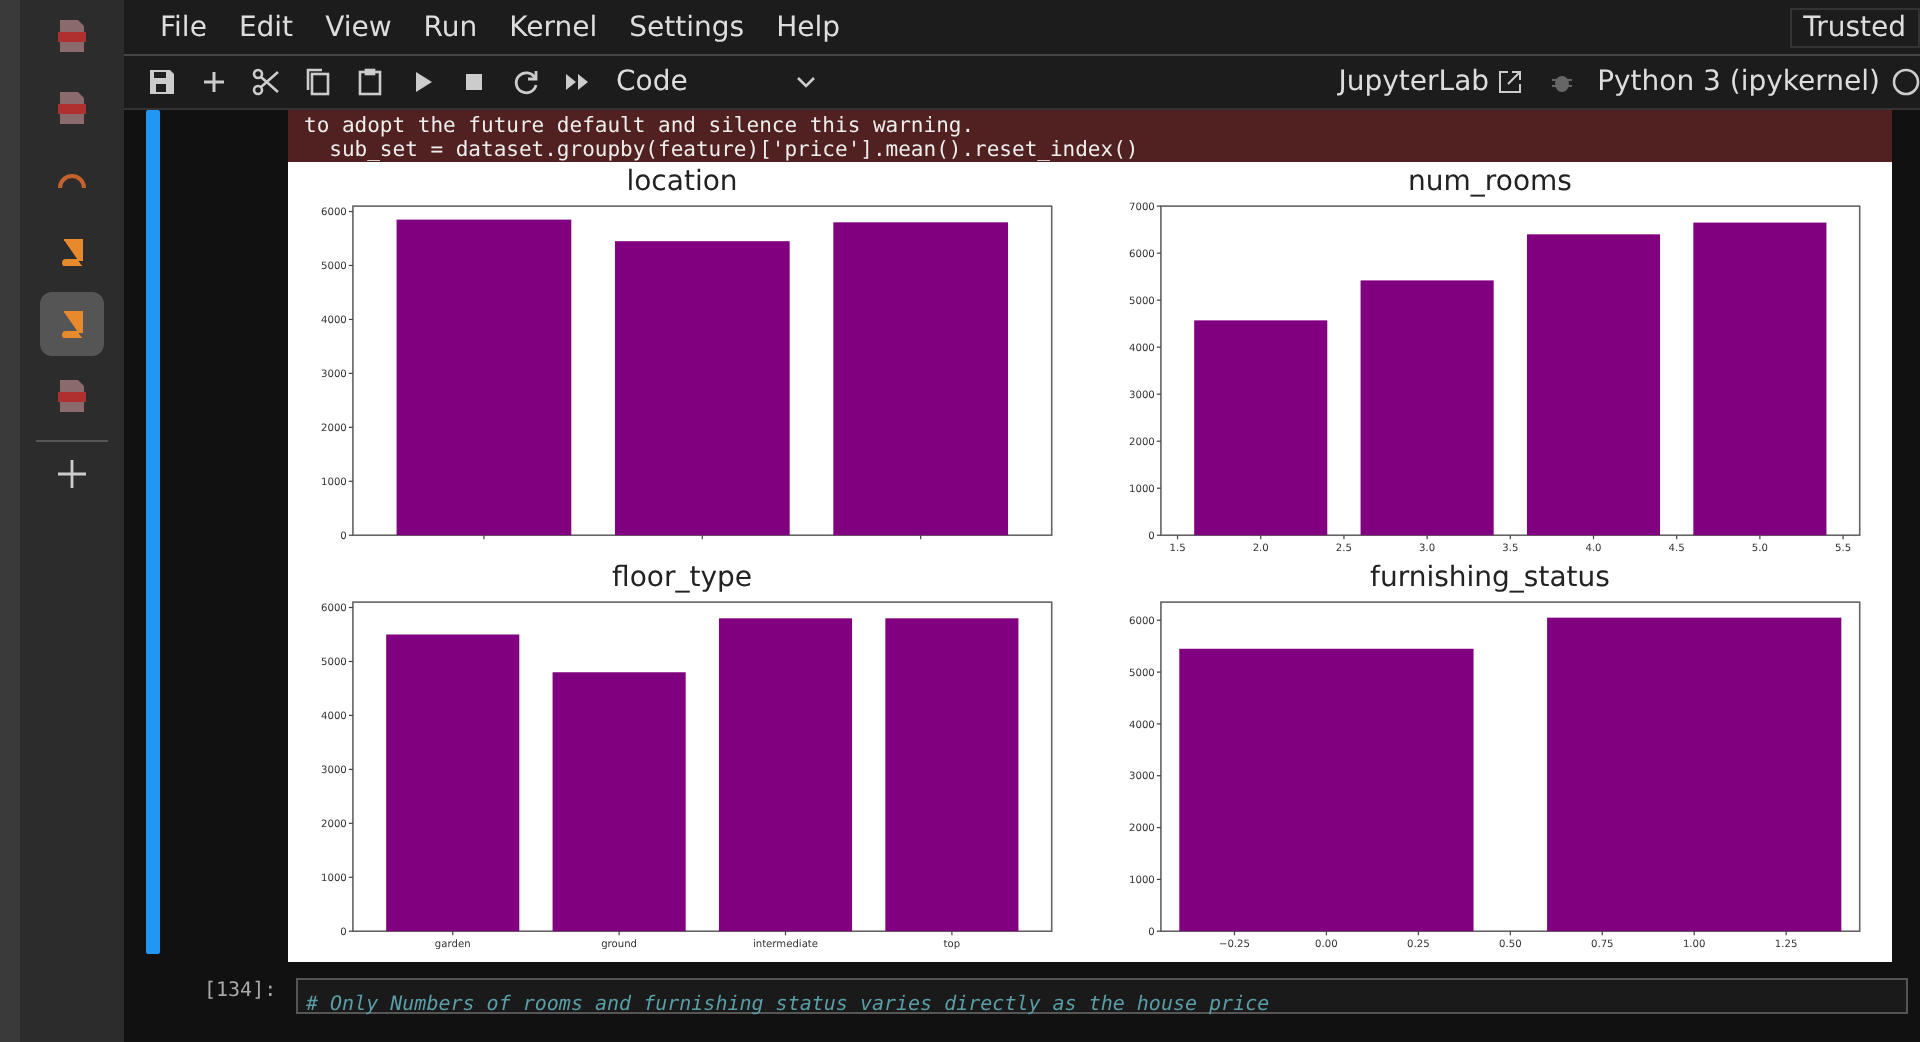  Describe the element at coordinates (734, 150) in the screenshot. I see `warning-text: sub_set = dataset.groupby(feature)['price'].mean().reset_index()` at that location.